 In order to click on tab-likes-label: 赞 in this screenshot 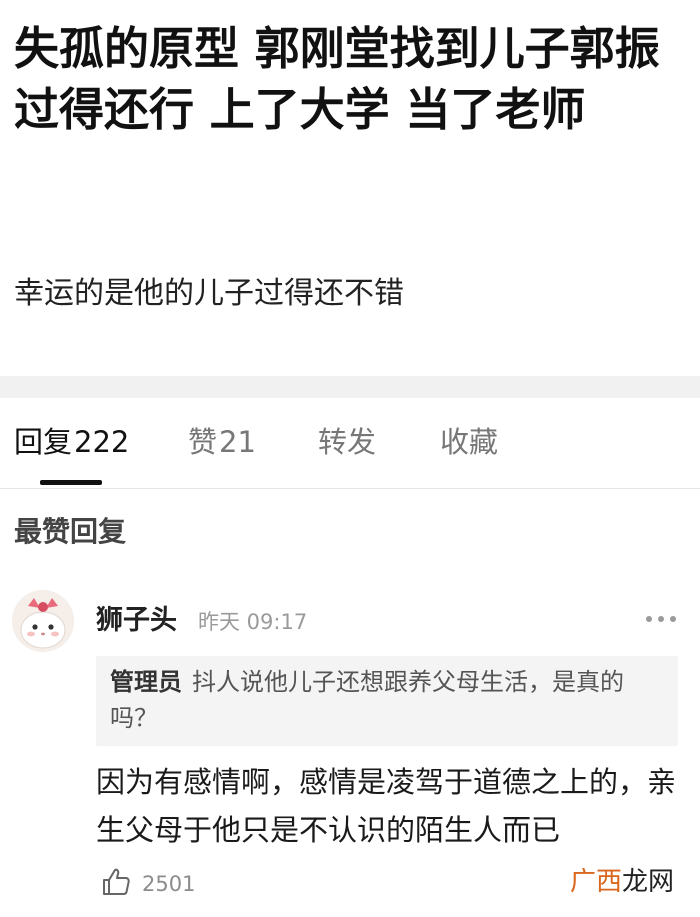, I will do `click(203, 442)`.